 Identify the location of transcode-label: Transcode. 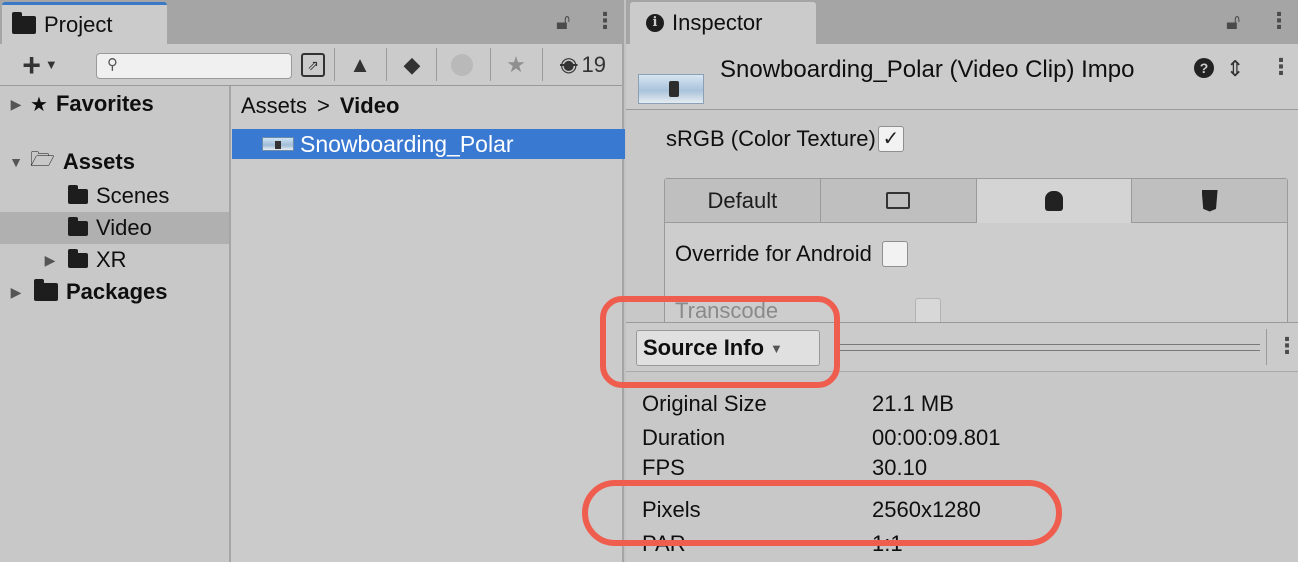
(727, 310).